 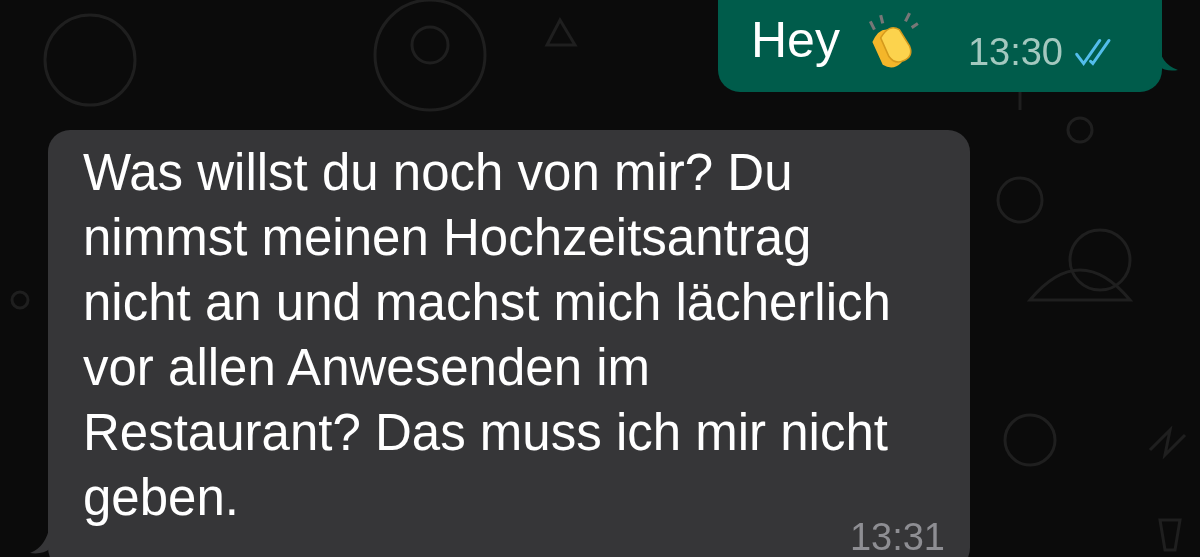 What do you see at coordinates (795, 40) in the screenshot?
I see `message-text: Hey` at bounding box center [795, 40].